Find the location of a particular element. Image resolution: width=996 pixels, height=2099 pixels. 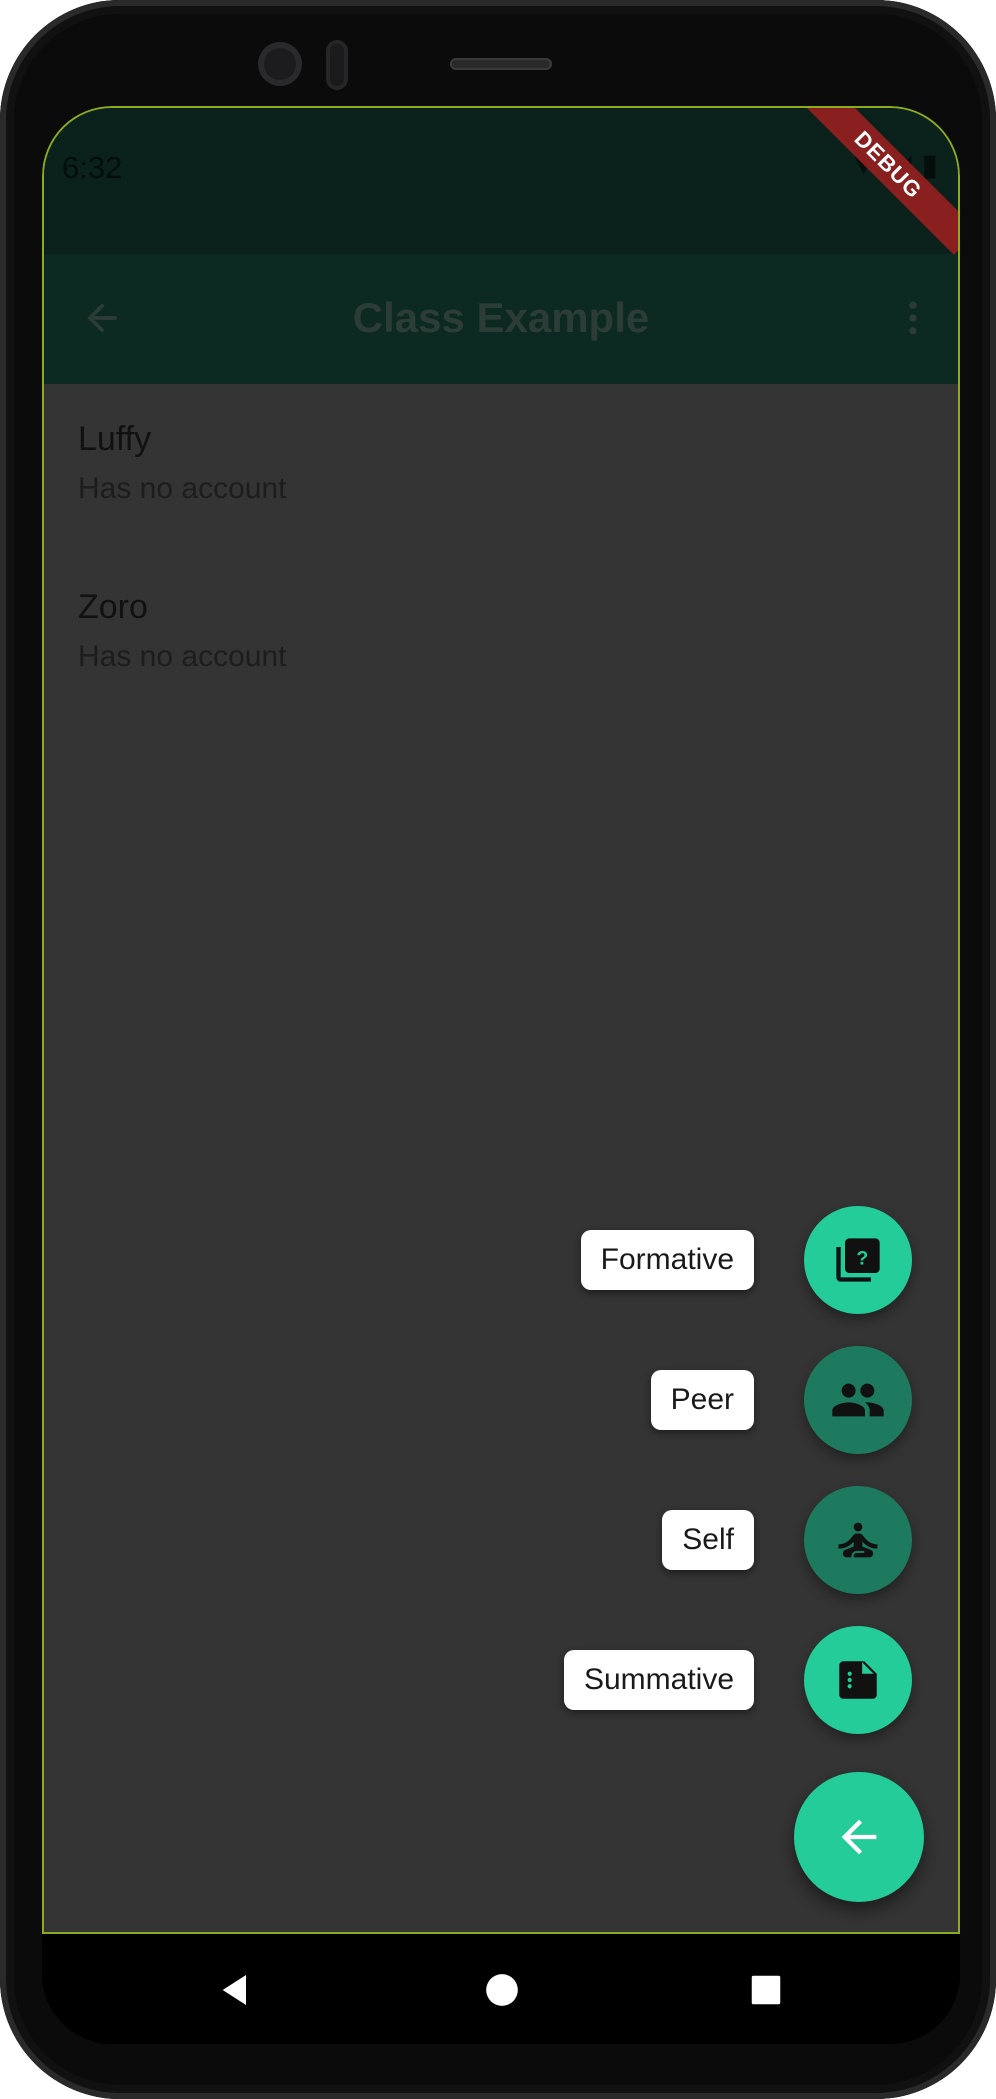

formative-button: ? is located at coordinates (858, 1260).